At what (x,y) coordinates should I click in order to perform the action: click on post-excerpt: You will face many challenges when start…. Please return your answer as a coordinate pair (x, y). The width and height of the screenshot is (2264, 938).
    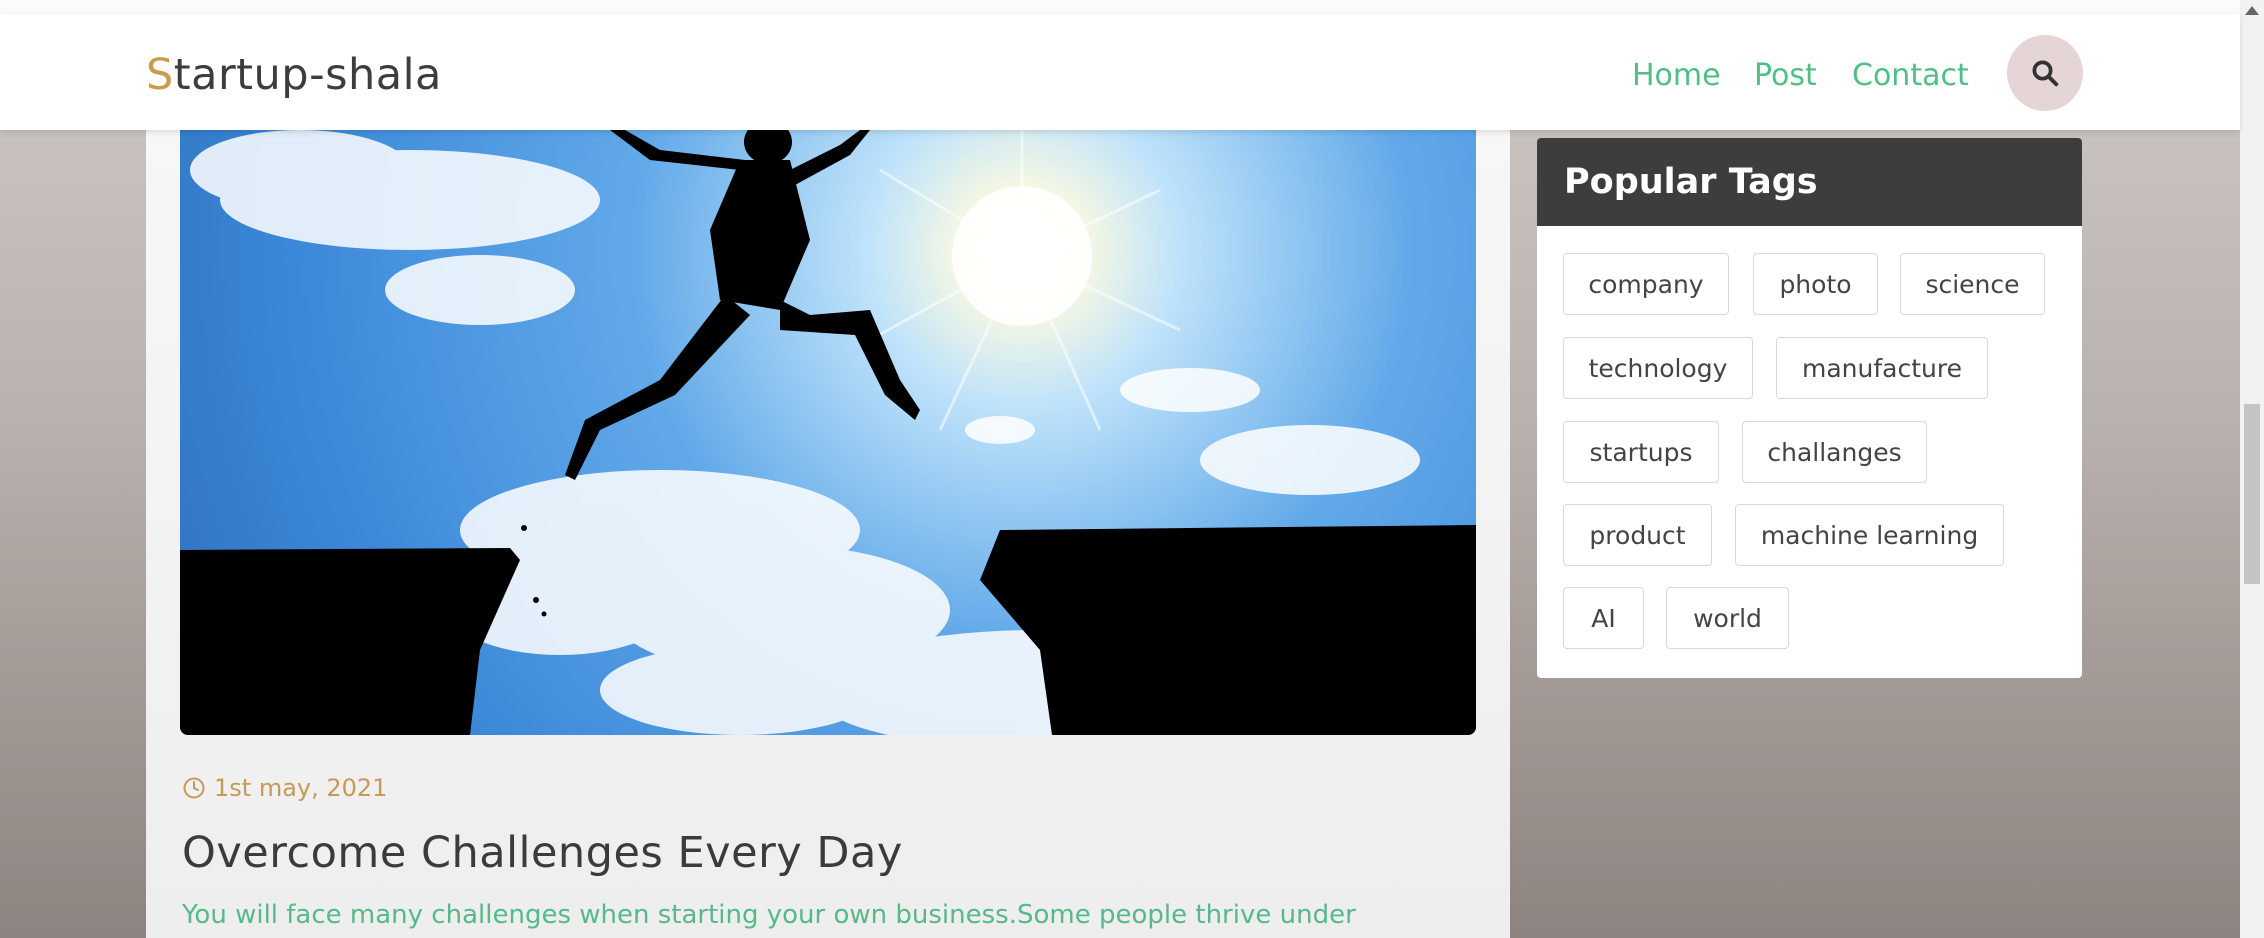
    Looking at the image, I should click on (769, 915).